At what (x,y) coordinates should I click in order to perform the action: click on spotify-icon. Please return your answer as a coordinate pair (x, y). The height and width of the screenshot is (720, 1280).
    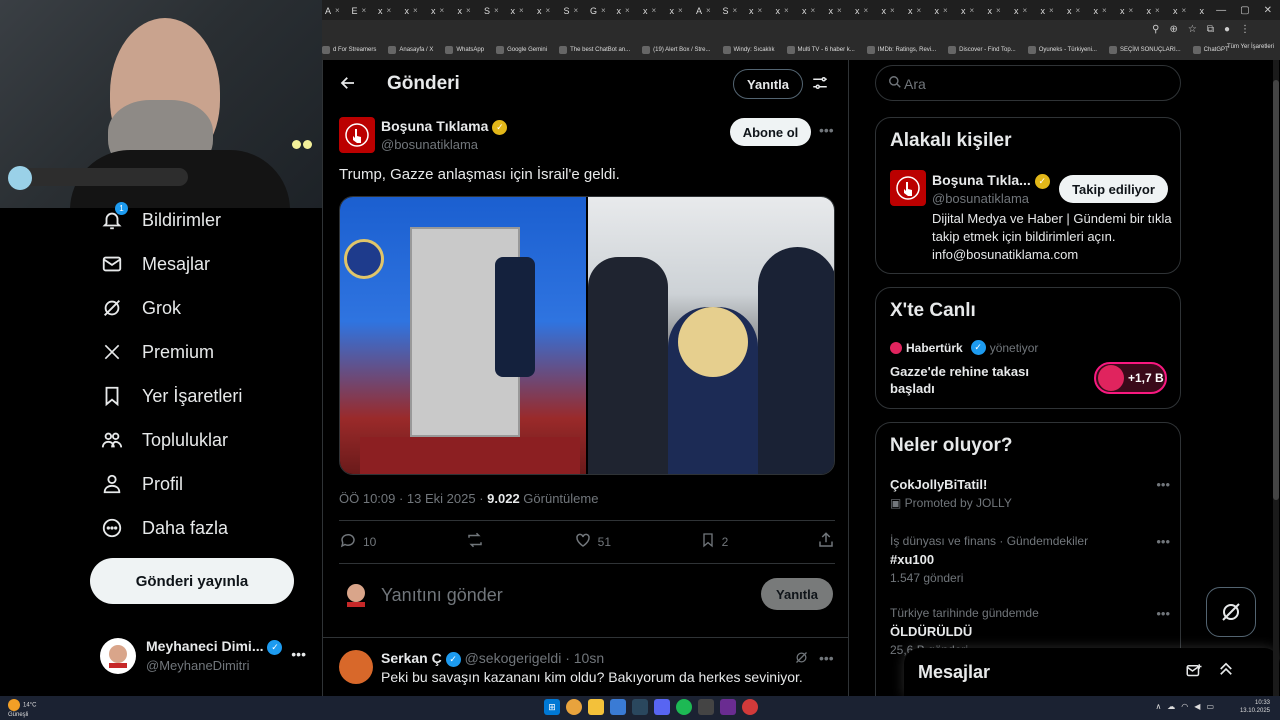
    Looking at the image, I should click on (684, 707).